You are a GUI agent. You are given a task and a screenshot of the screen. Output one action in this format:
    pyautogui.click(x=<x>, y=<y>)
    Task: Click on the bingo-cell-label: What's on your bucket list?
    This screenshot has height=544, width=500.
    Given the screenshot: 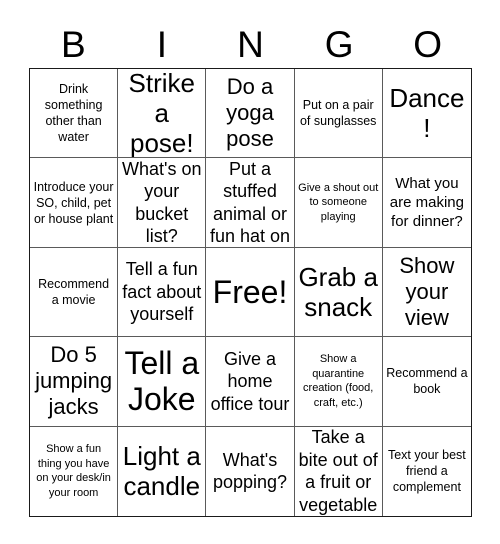 What is the action you would take?
    pyautogui.click(x=162, y=202)
    